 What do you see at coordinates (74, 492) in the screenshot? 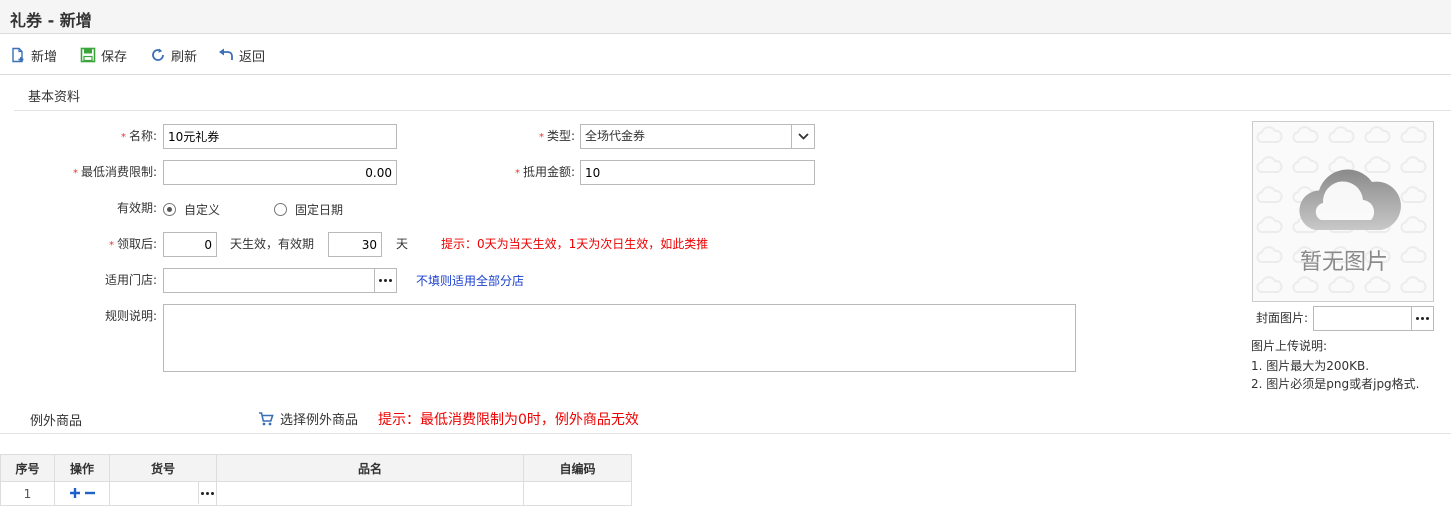
I see `add-row-icon` at bounding box center [74, 492].